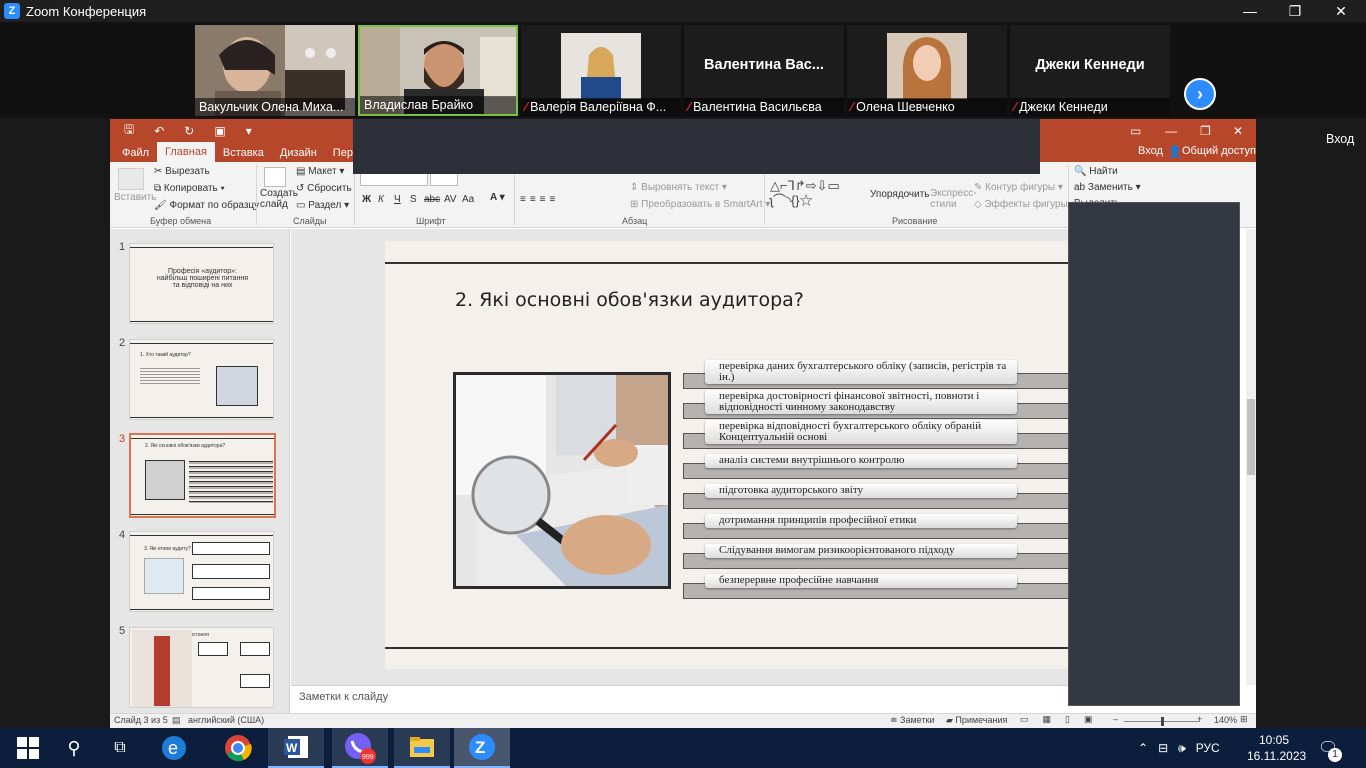 The image size is (1366, 768). Describe the element at coordinates (202, 475) in the screenshot. I see `slide-thumbnail-selected: 2. Які основні обов'язки аудитора?` at that location.